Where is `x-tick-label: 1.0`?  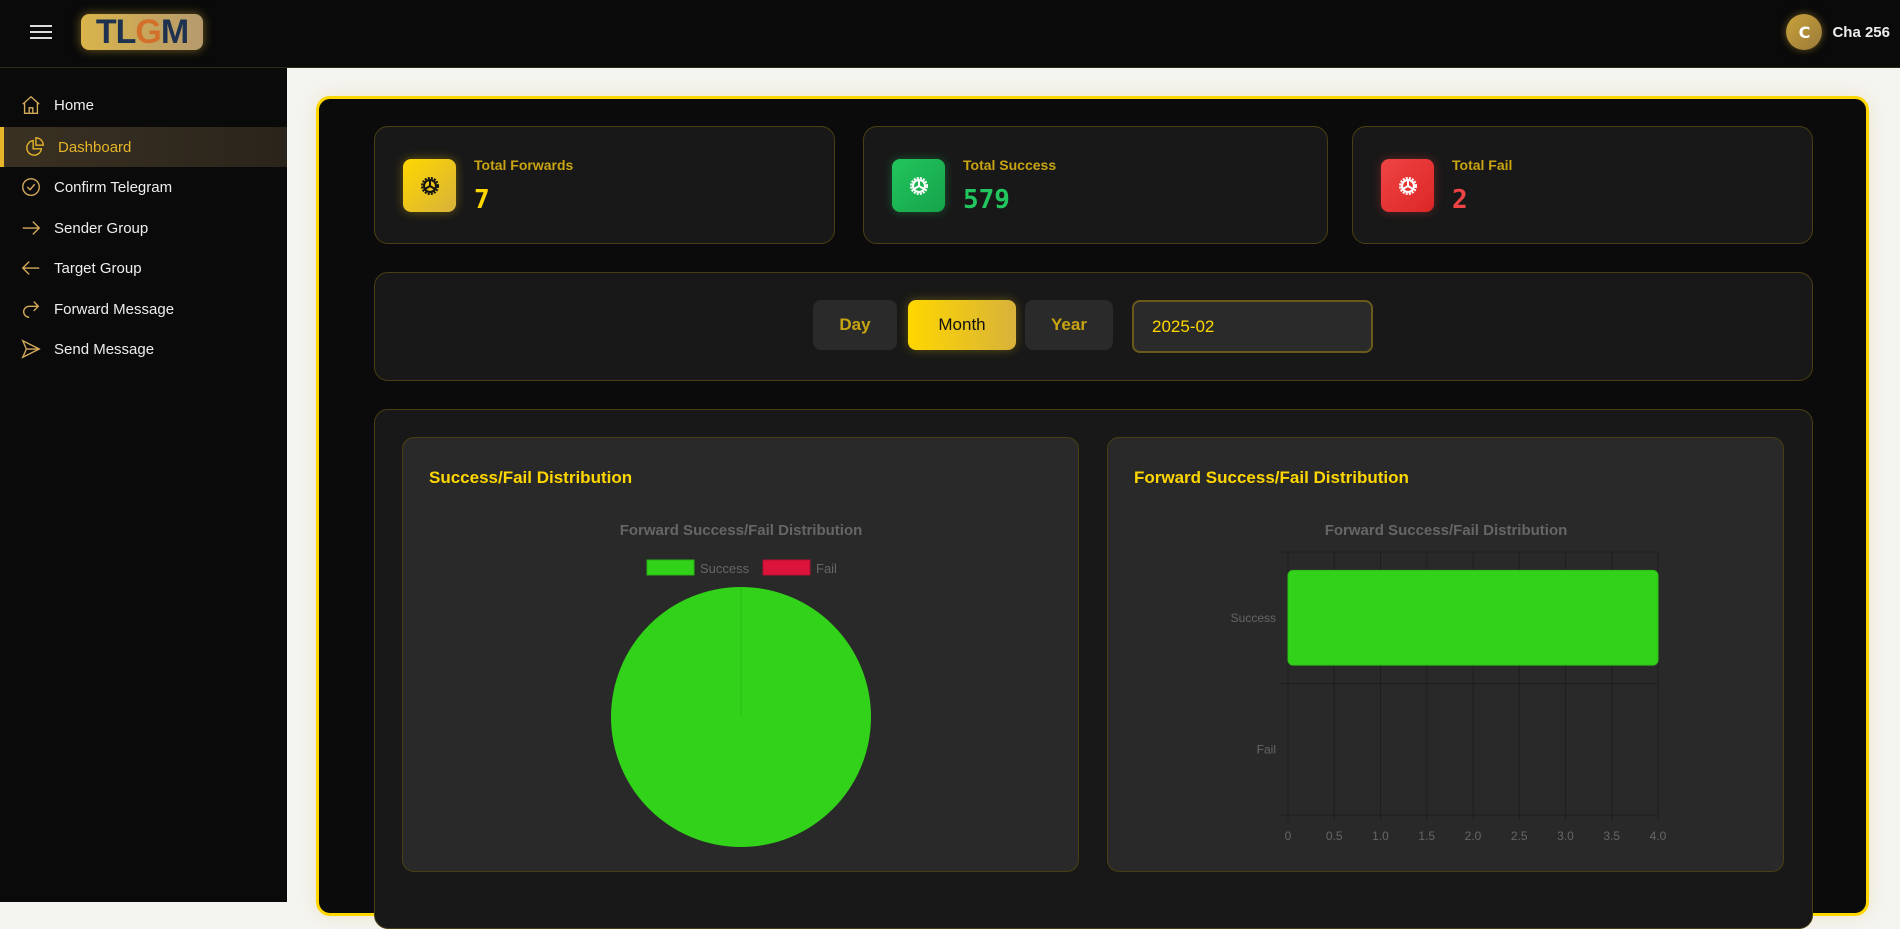
x-tick-label: 1.0 is located at coordinates (1380, 836).